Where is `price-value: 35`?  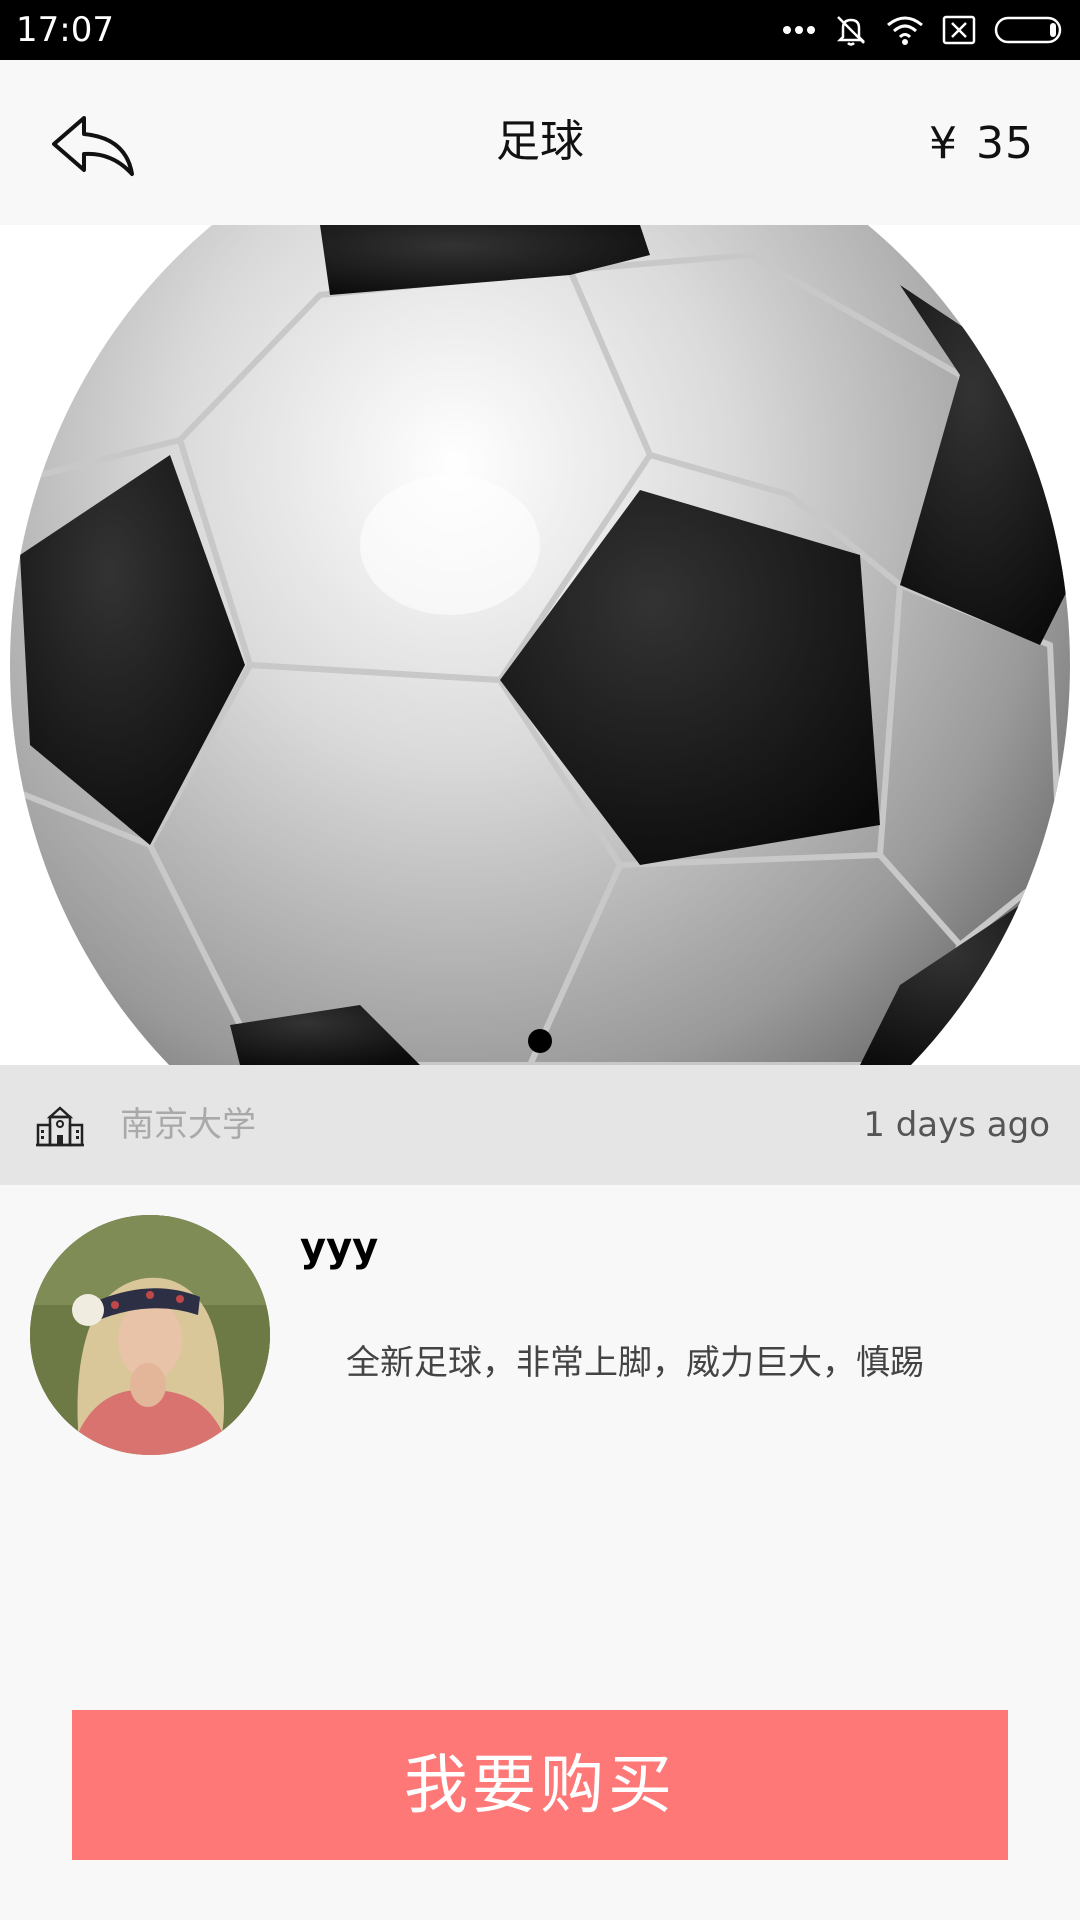
price-value: 35 is located at coordinates (1005, 143).